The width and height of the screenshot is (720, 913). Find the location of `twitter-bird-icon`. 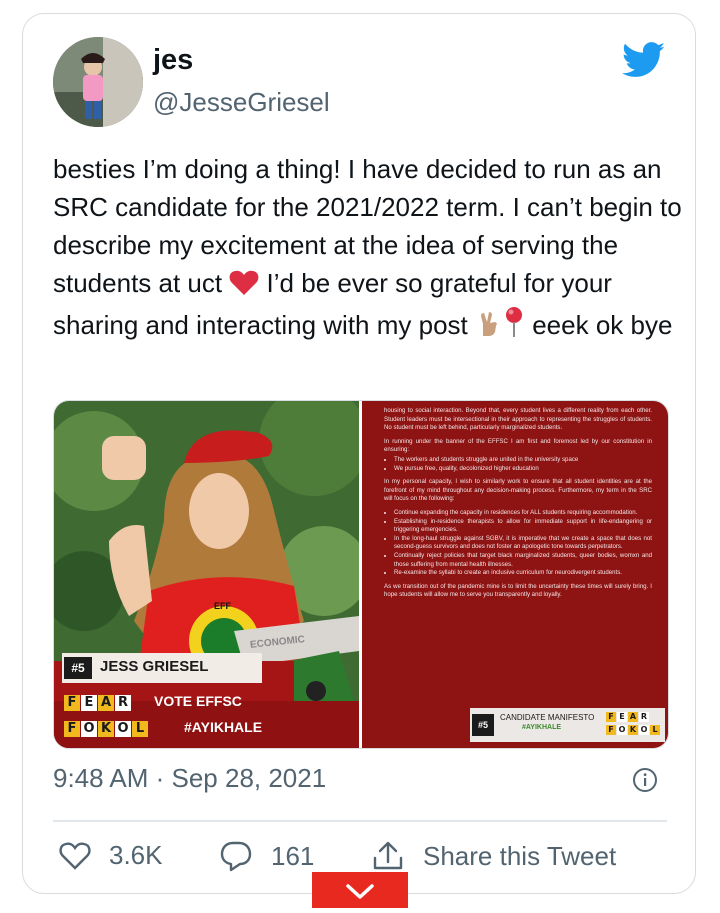

twitter-bird-icon is located at coordinates (644, 60).